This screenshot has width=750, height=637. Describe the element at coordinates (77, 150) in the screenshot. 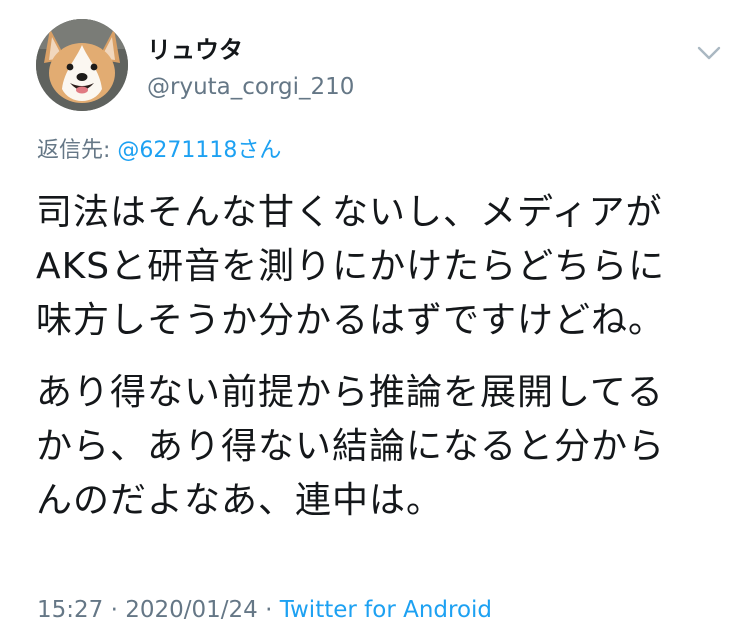

I see `reply-prefix: 返信先:` at that location.